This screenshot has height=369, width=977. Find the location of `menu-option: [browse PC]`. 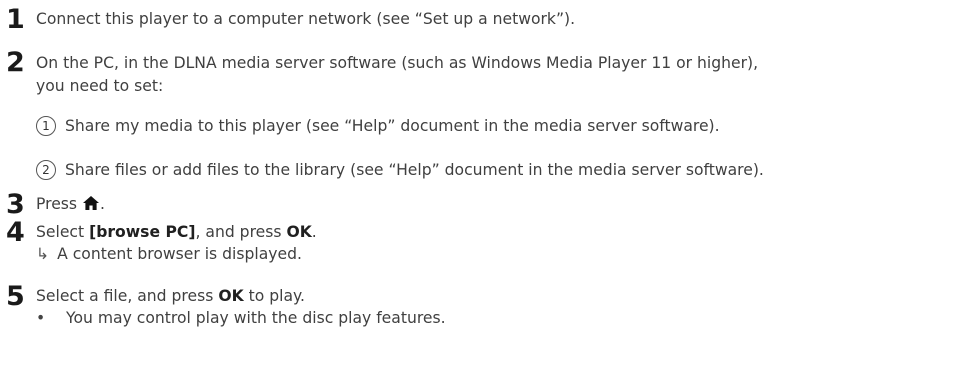

menu-option: [browse PC] is located at coordinates (142, 232).